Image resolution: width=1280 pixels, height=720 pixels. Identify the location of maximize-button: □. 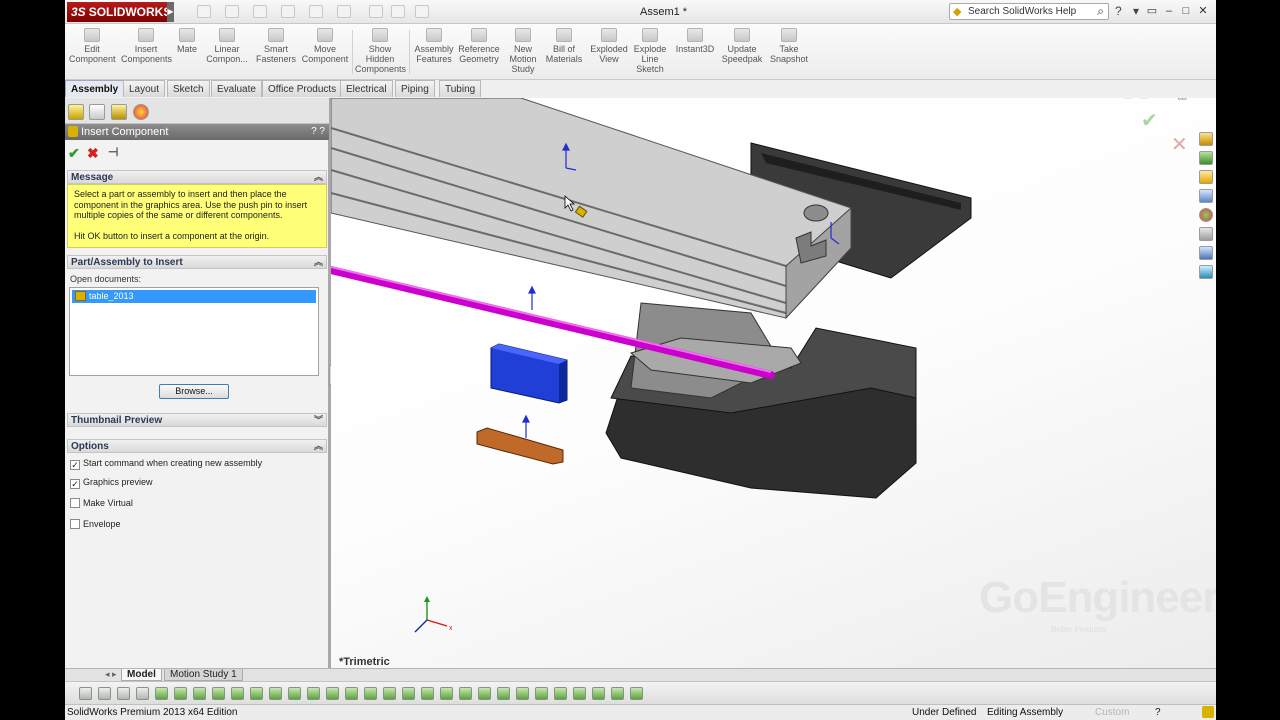
(1186, 11).